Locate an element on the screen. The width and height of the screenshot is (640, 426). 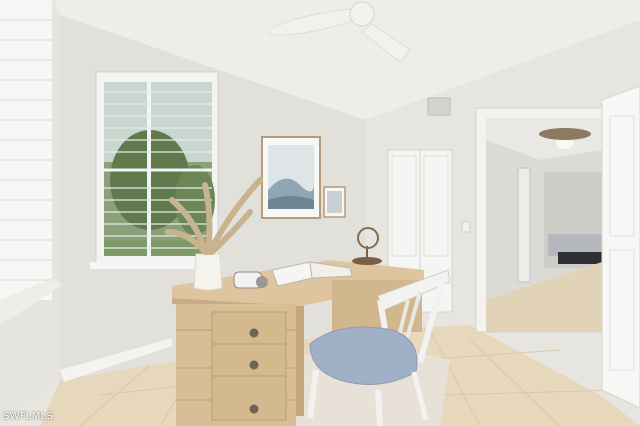
watermark-text: SWFLMLS is located at coordinates (28, 416).